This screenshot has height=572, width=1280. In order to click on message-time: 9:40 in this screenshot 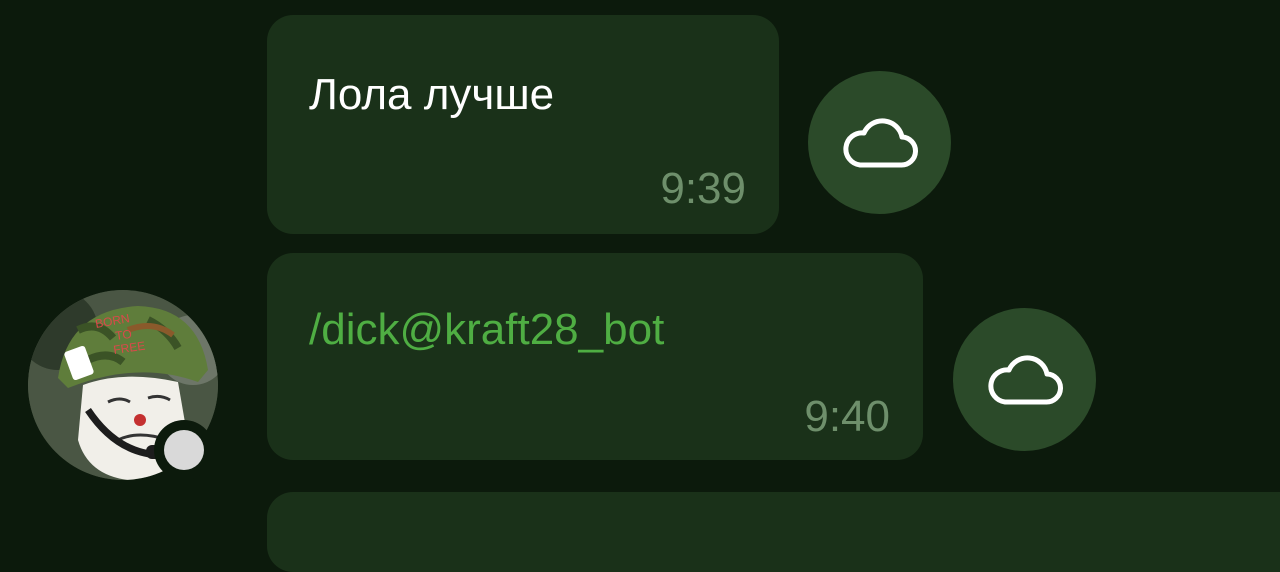, I will do `click(847, 416)`.